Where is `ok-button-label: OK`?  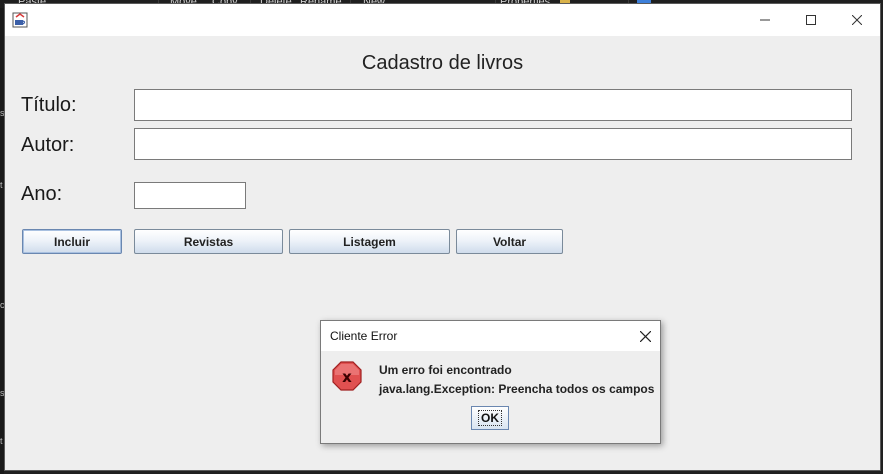
ok-button-label: OK is located at coordinates (490, 418).